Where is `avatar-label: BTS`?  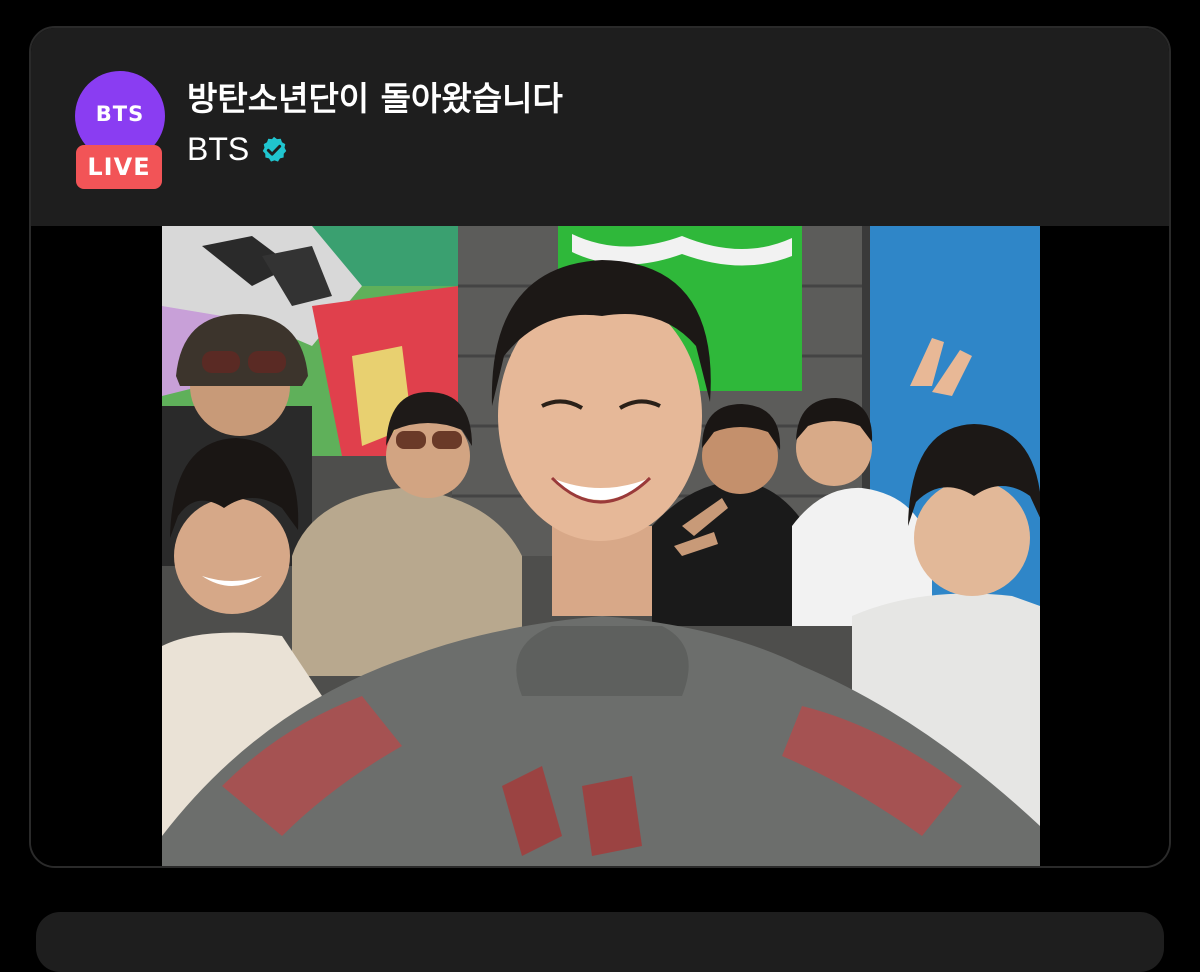 avatar-label: BTS is located at coordinates (120, 114).